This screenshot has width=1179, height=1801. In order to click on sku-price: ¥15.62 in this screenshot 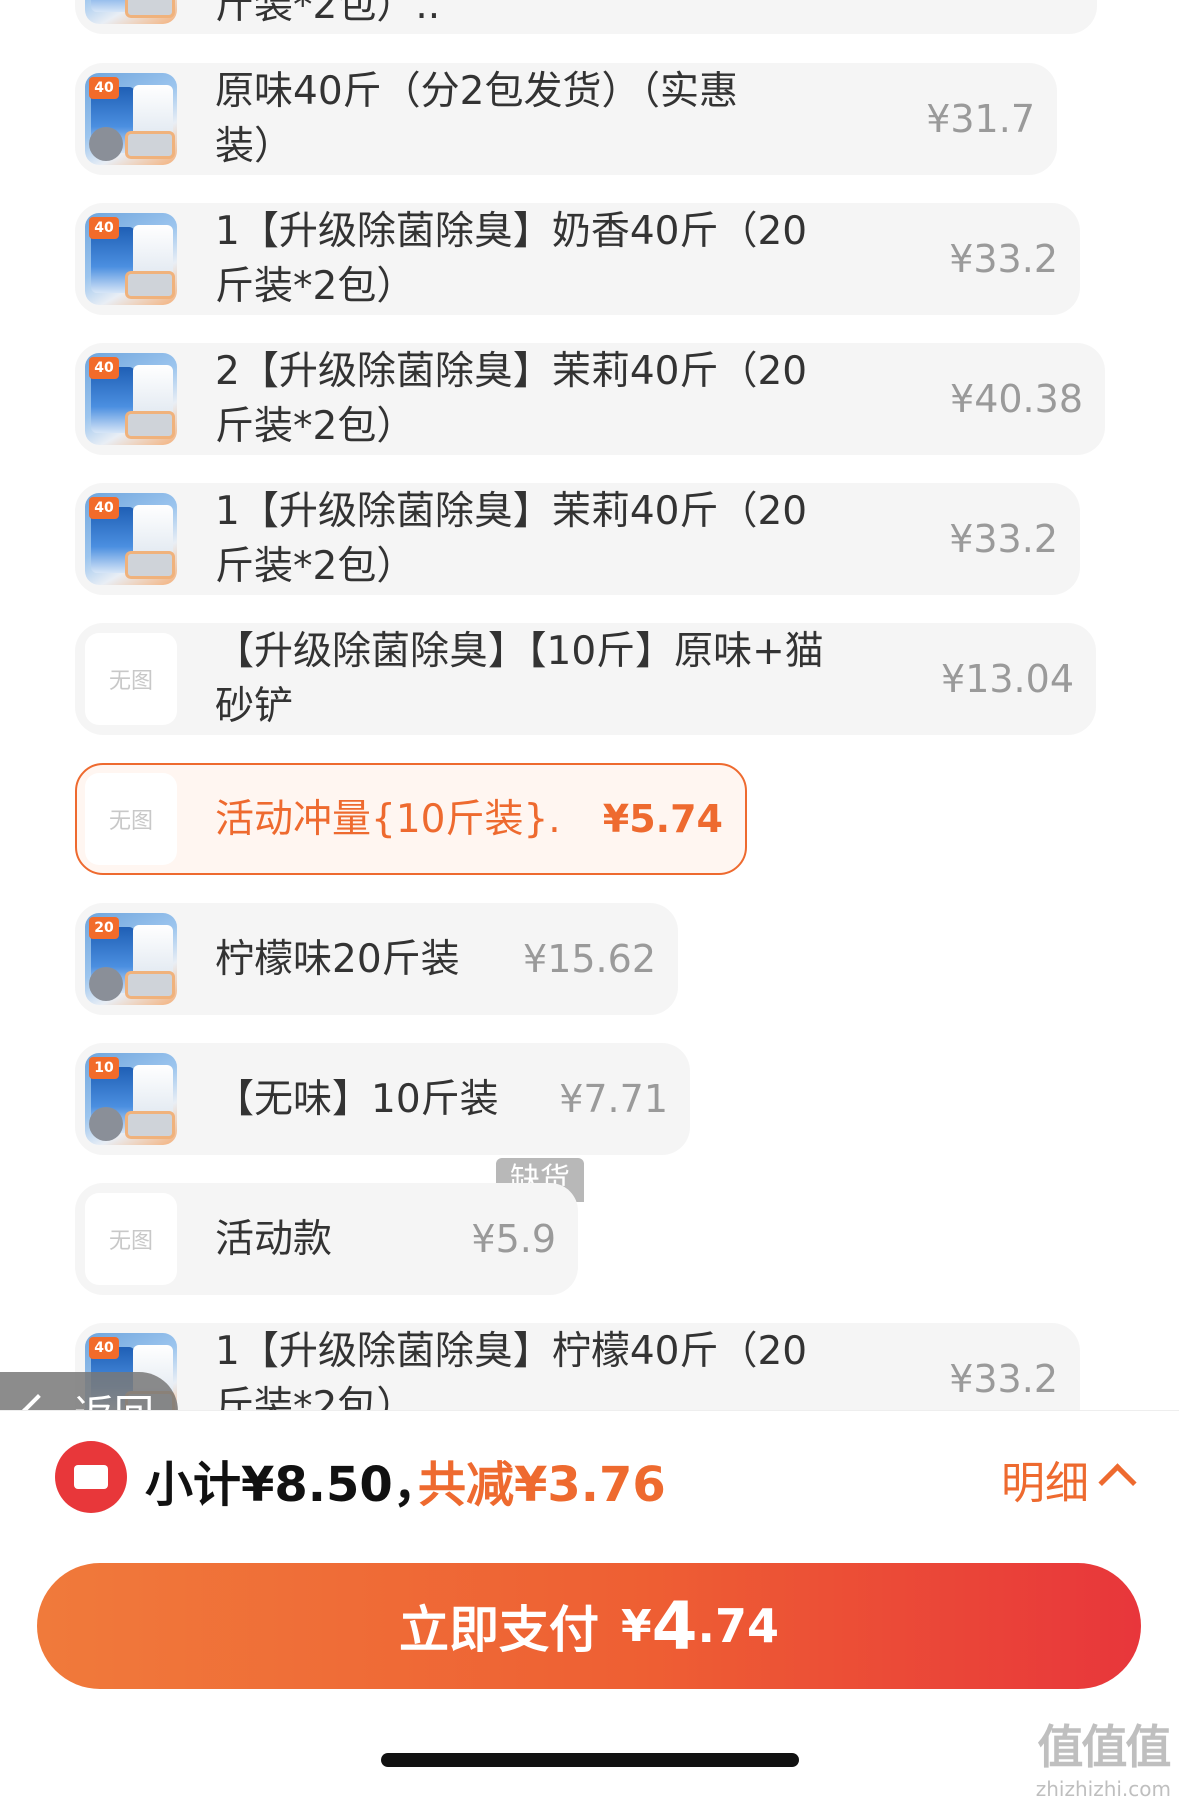, I will do `click(589, 959)`.